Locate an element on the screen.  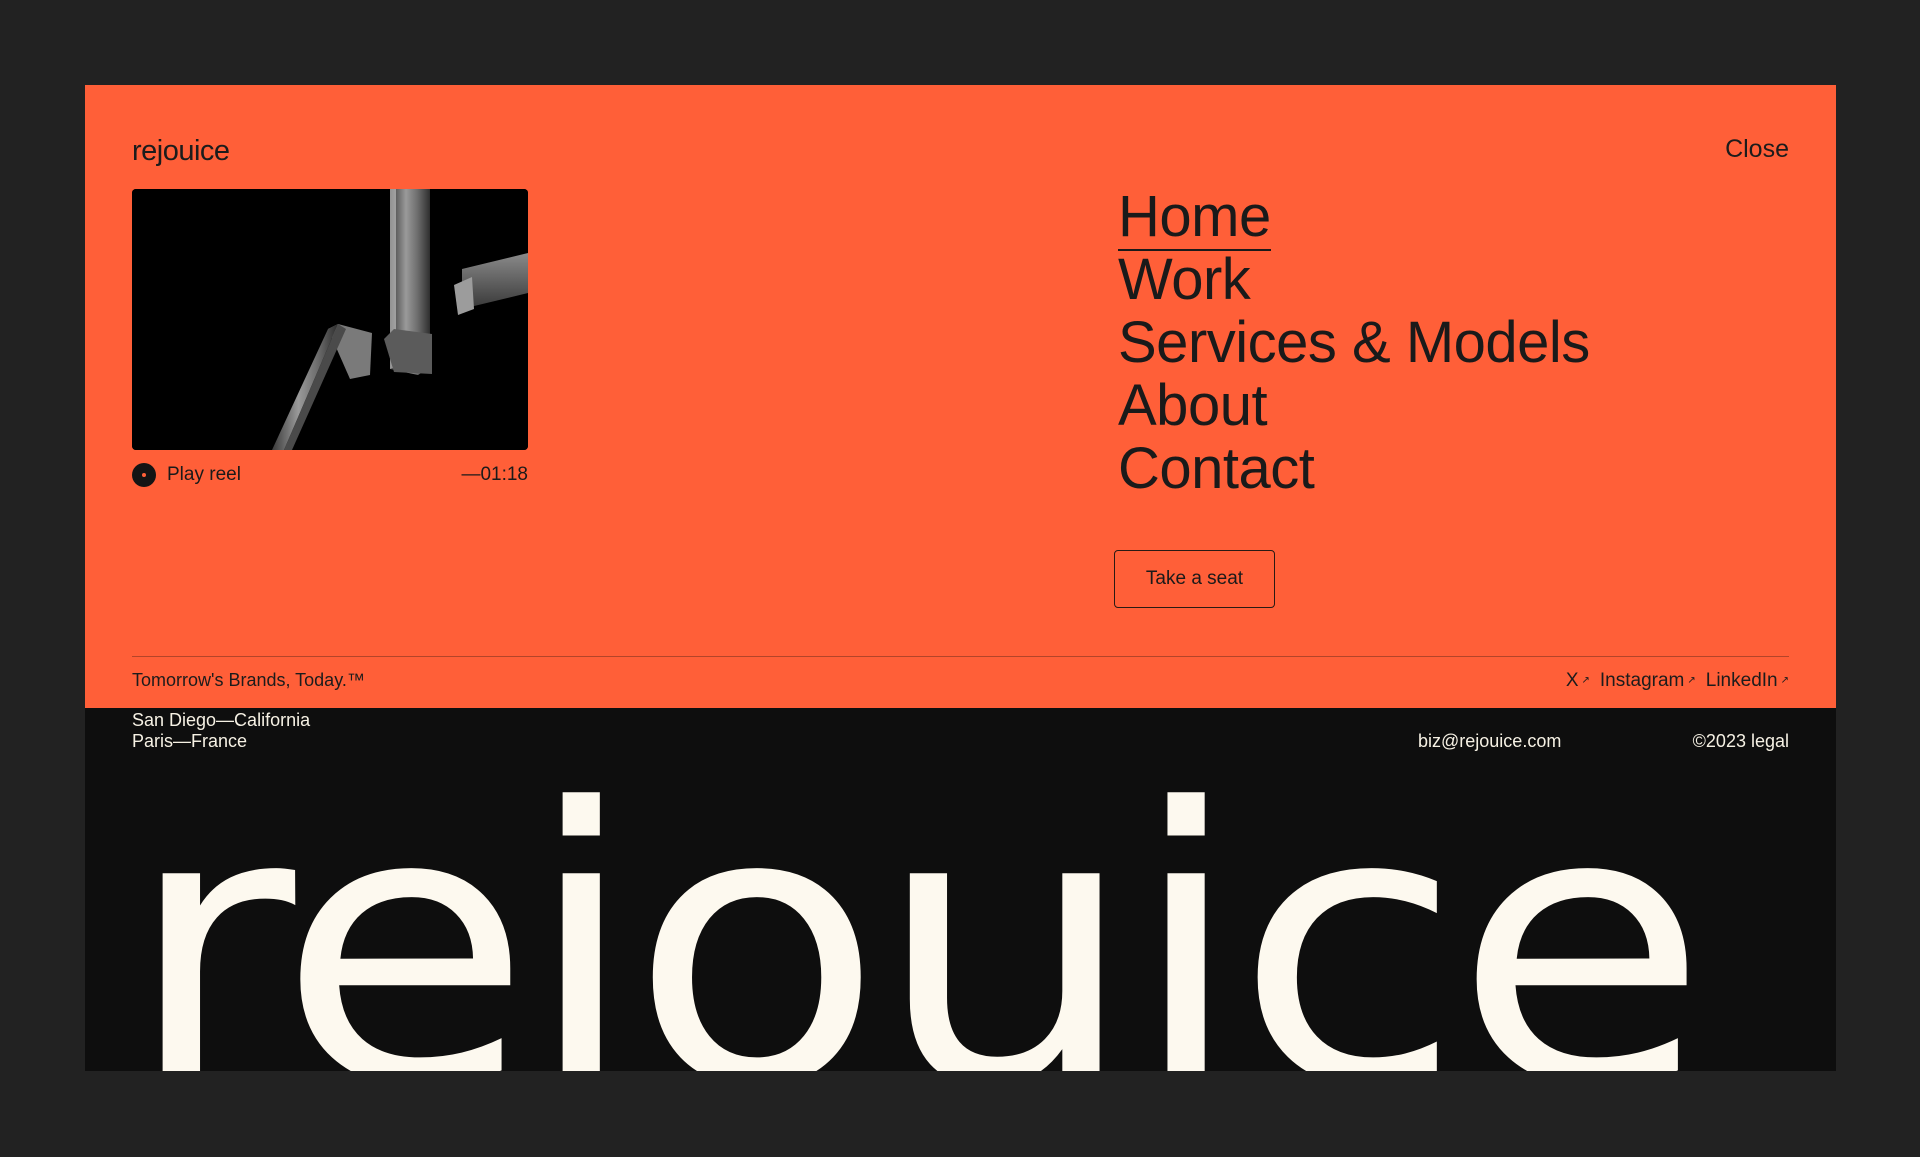
divider is located at coordinates (960, 656).